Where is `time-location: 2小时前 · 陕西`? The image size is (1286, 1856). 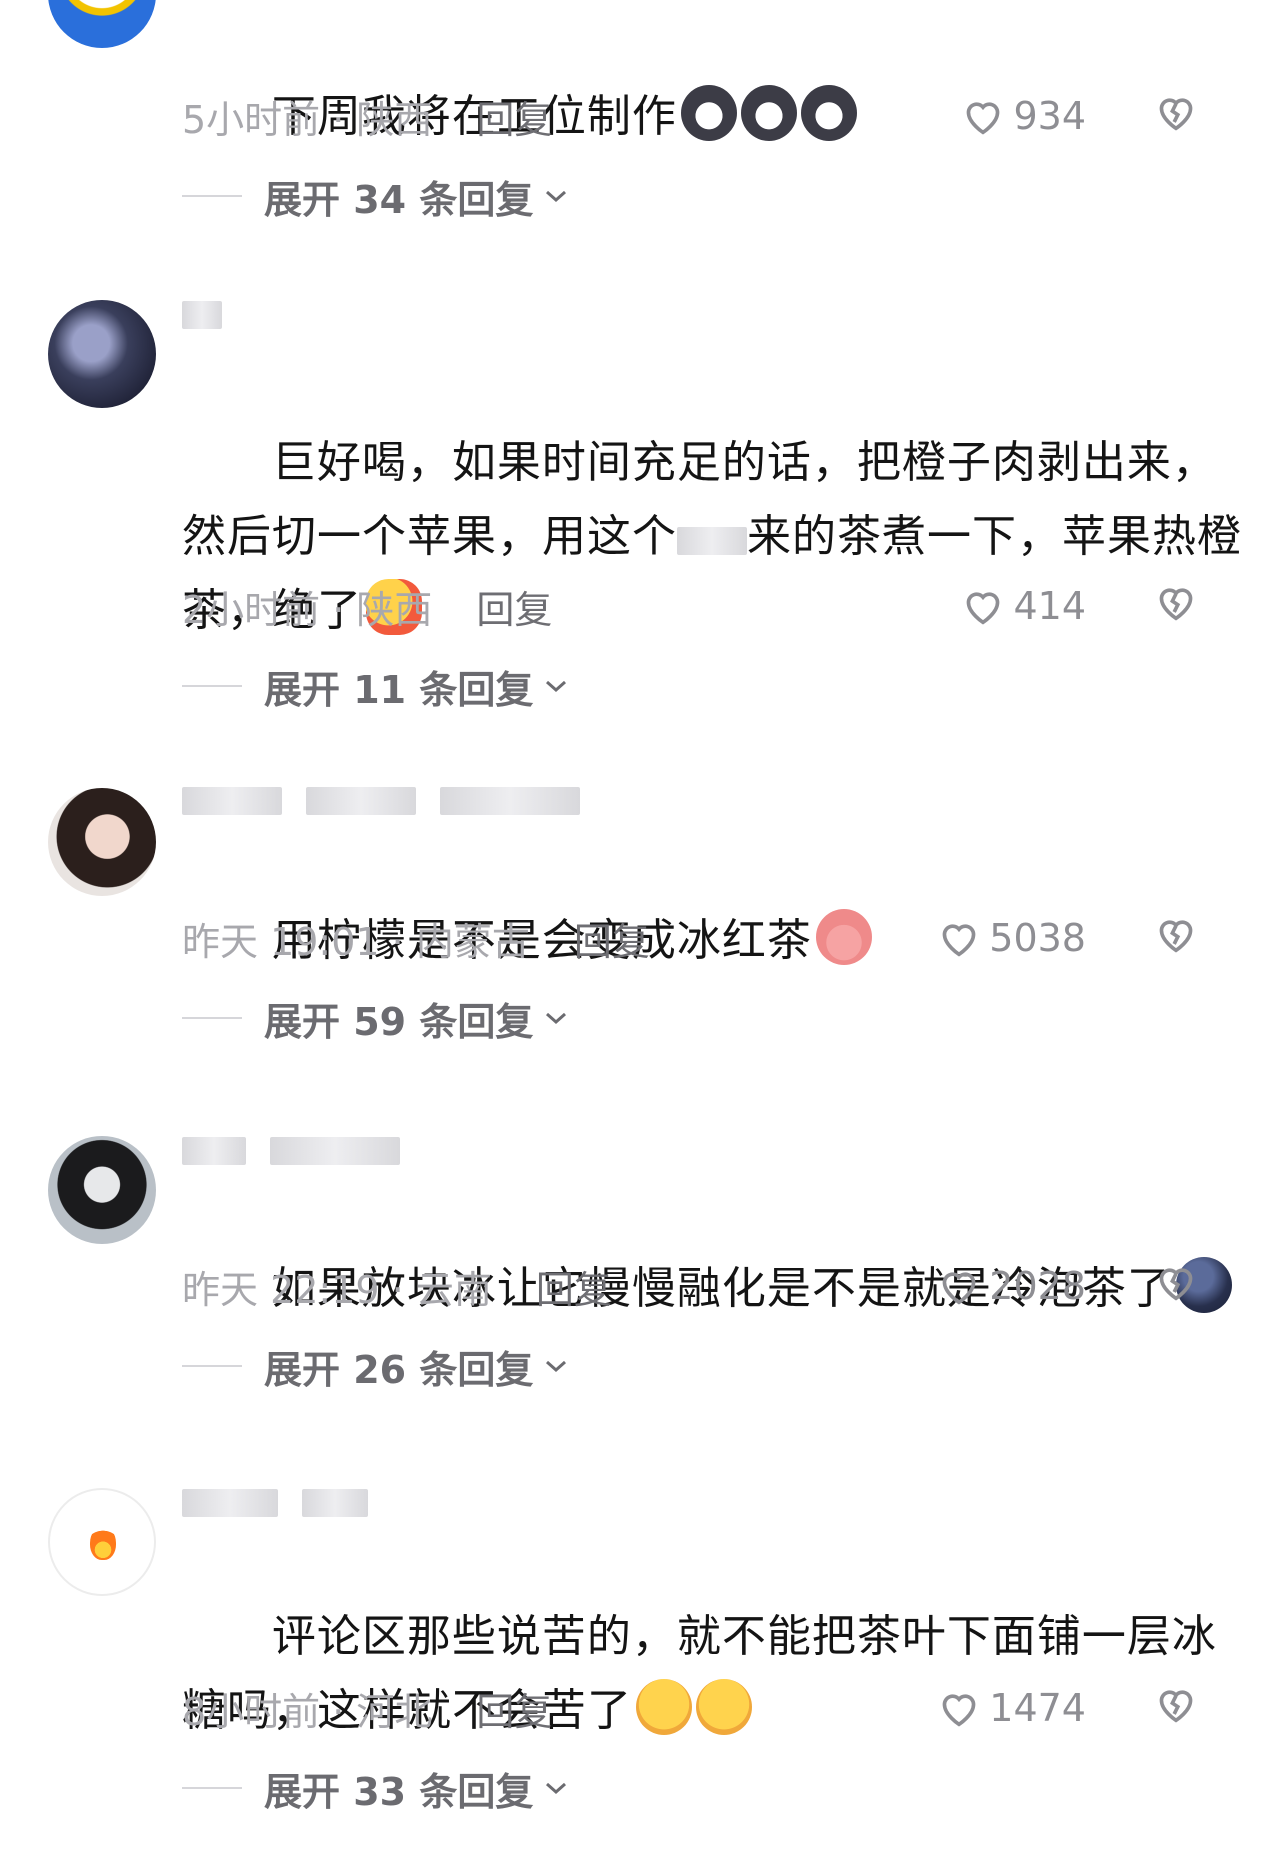
time-location: 2小时前 · 陕西 is located at coordinates (307, 609).